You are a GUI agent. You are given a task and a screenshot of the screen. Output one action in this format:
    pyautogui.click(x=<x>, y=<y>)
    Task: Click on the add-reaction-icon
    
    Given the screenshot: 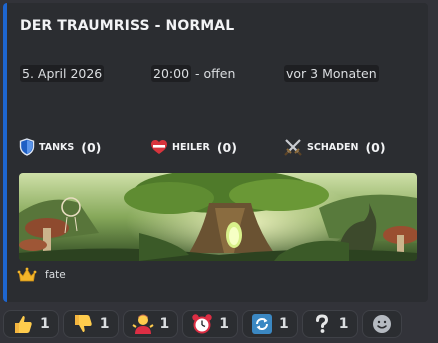 What is the action you would take?
    pyautogui.click(x=381, y=324)
    